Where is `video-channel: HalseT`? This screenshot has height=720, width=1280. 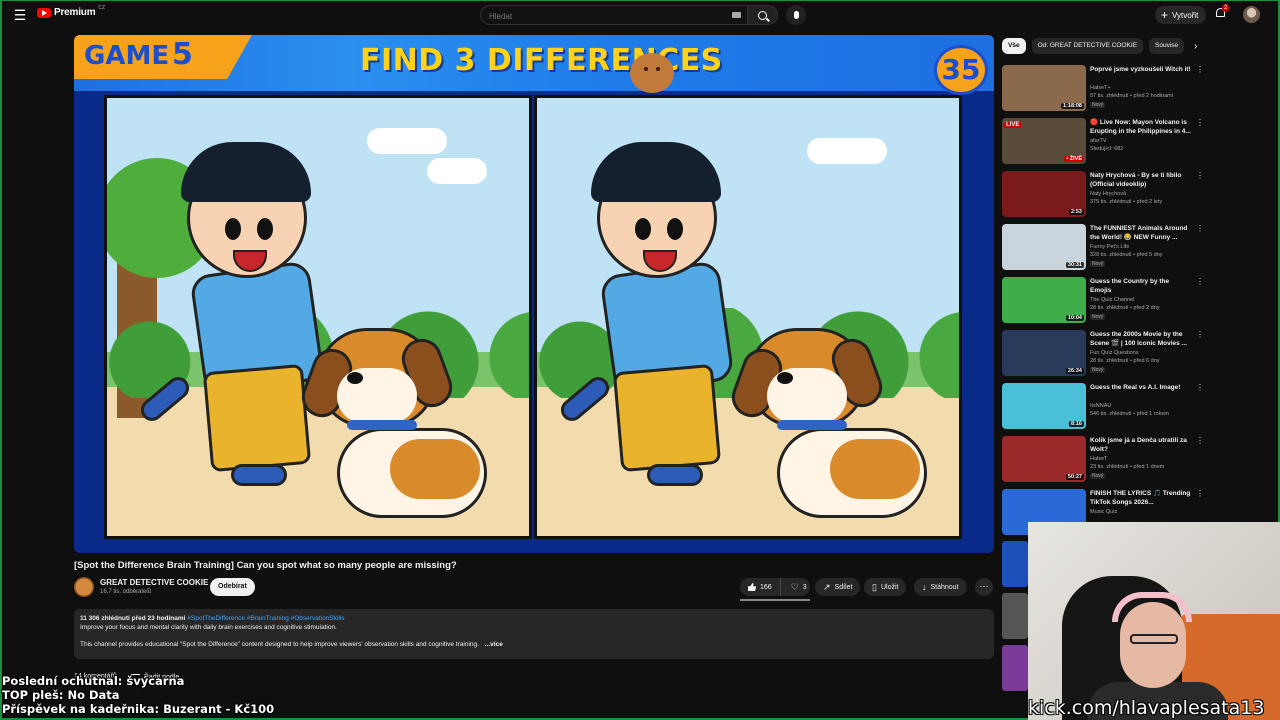 video-channel: HalseT is located at coordinates (1098, 459).